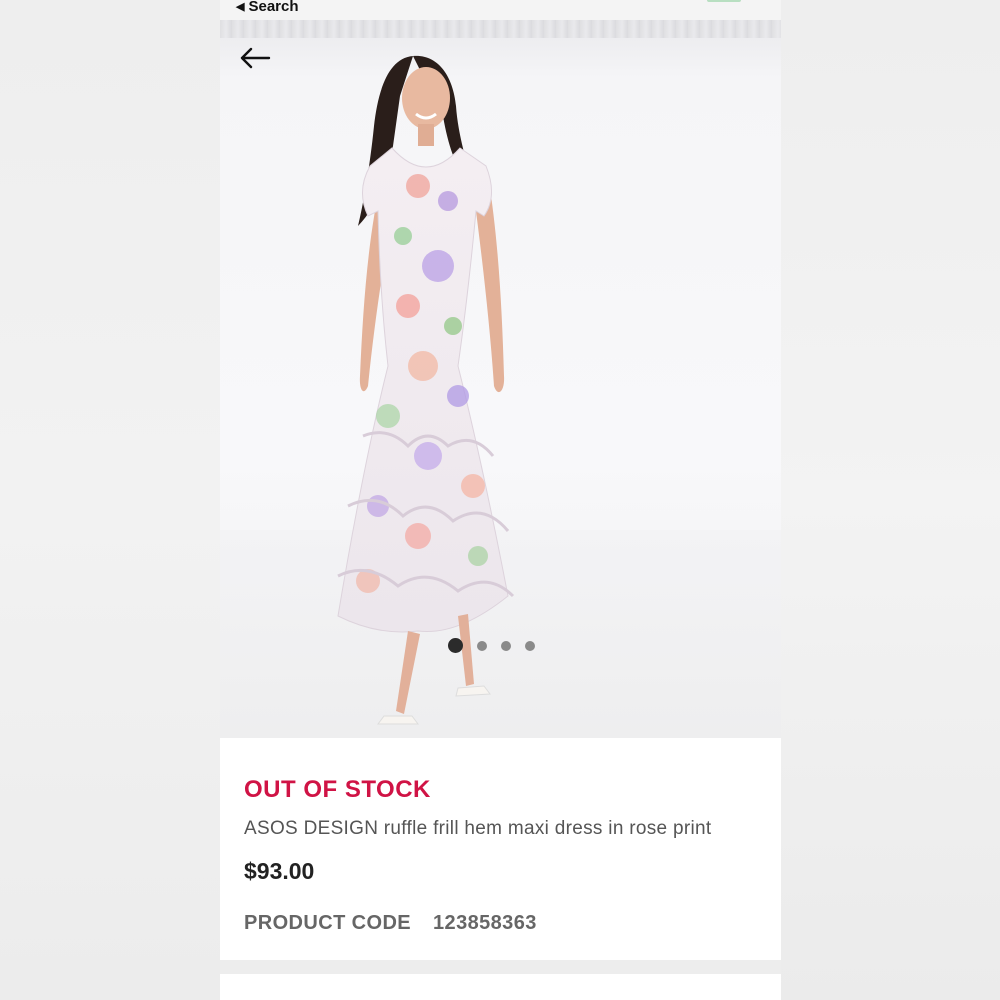  What do you see at coordinates (491, 645) in the screenshot?
I see `gallery-pagination` at bounding box center [491, 645].